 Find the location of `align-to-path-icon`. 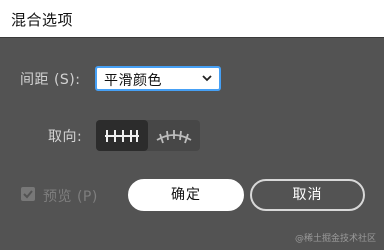

align-to-path-icon is located at coordinates (174, 137).